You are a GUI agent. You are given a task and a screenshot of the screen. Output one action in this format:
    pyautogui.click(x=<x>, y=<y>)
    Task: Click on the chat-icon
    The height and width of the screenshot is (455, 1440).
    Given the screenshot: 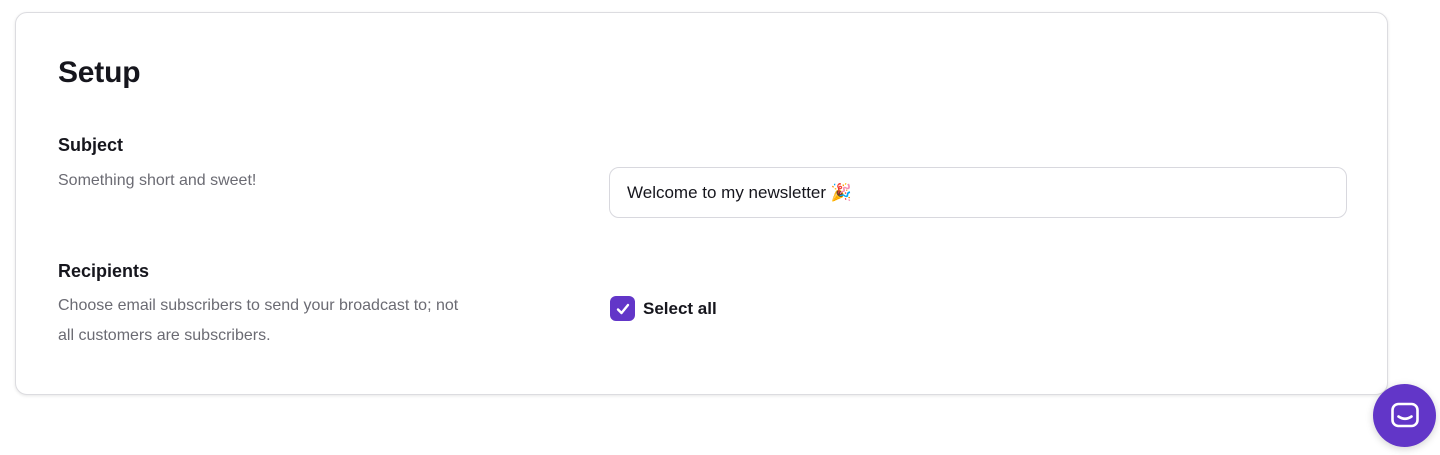 What is the action you would take?
    pyautogui.click(x=1404, y=414)
    